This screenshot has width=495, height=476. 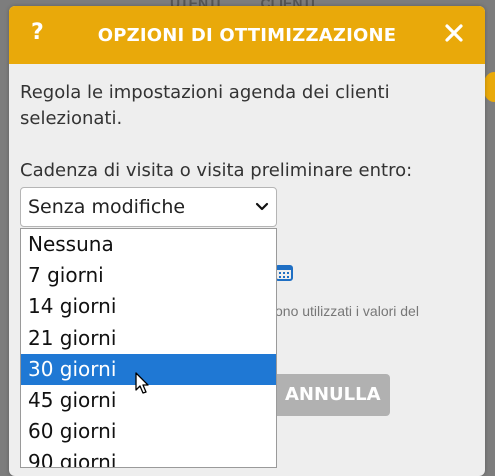 What do you see at coordinates (148, 244) in the screenshot?
I see `dropdown-option: Nessuna` at bounding box center [148, 244].